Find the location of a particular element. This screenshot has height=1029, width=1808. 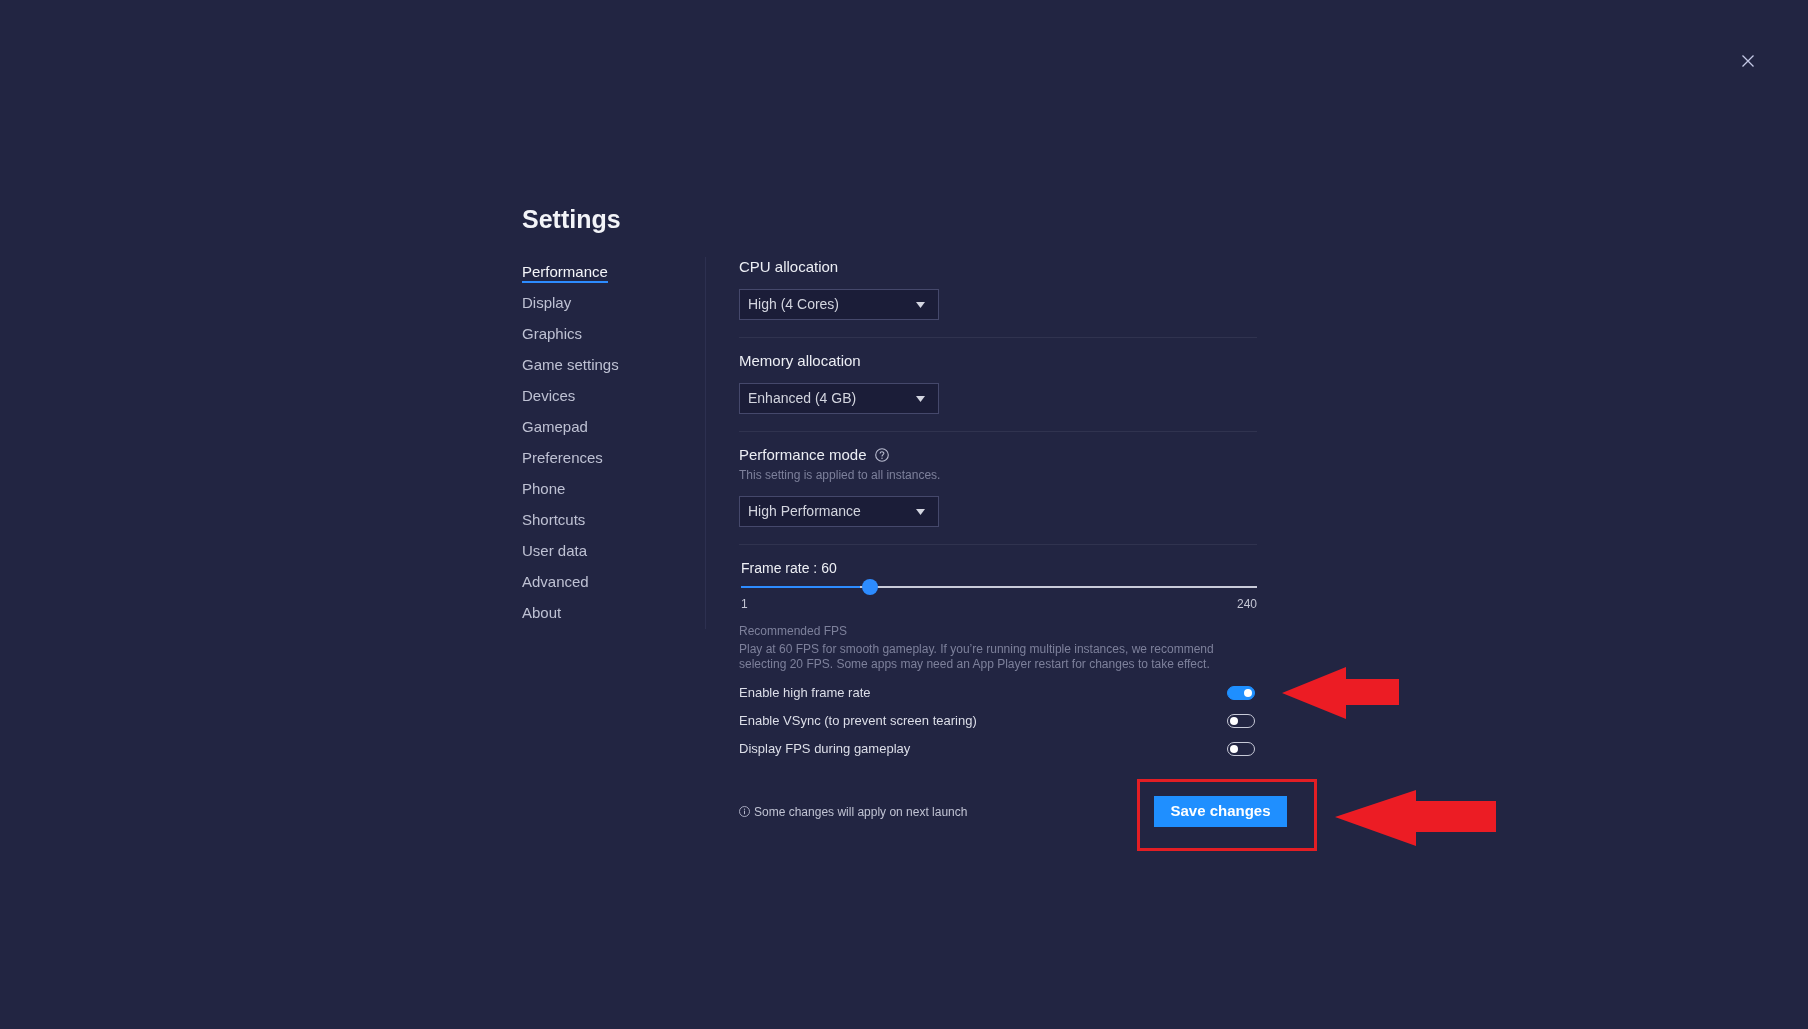

sidebar-item: Gamepad is located at coordinates (555, 427).